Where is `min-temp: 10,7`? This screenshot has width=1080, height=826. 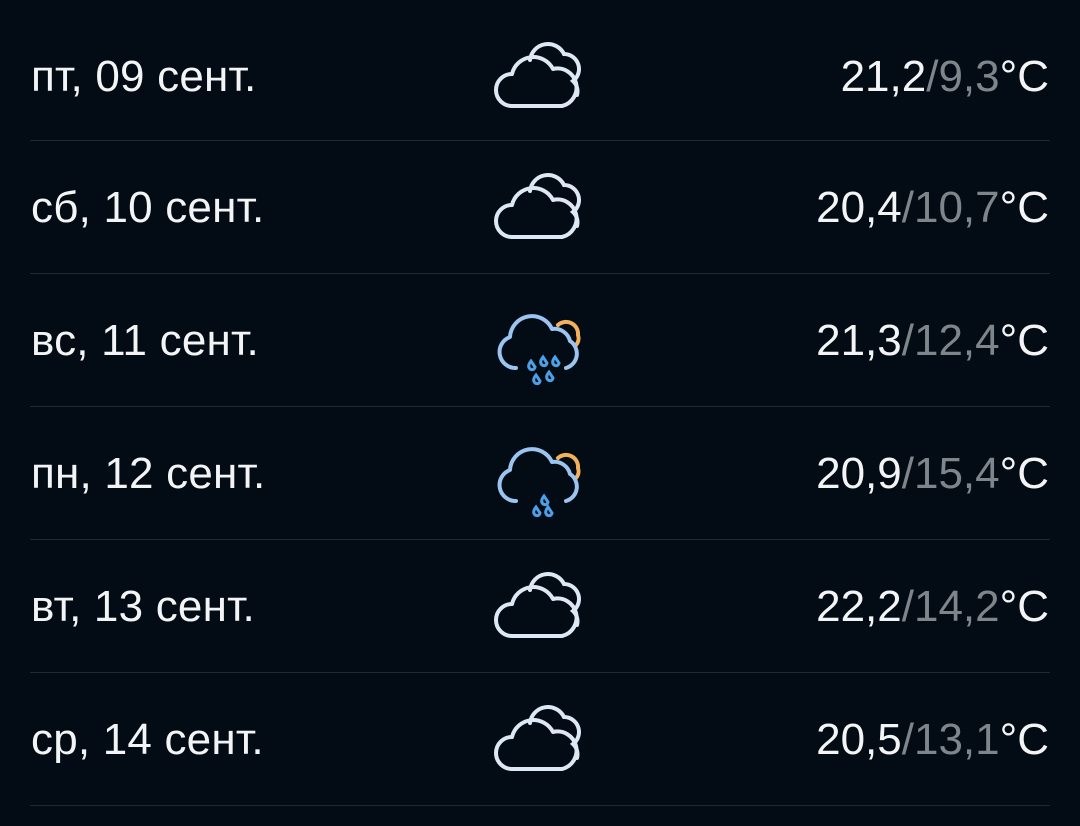
min-temp: 10,7 is located at coordinates (956, 207).